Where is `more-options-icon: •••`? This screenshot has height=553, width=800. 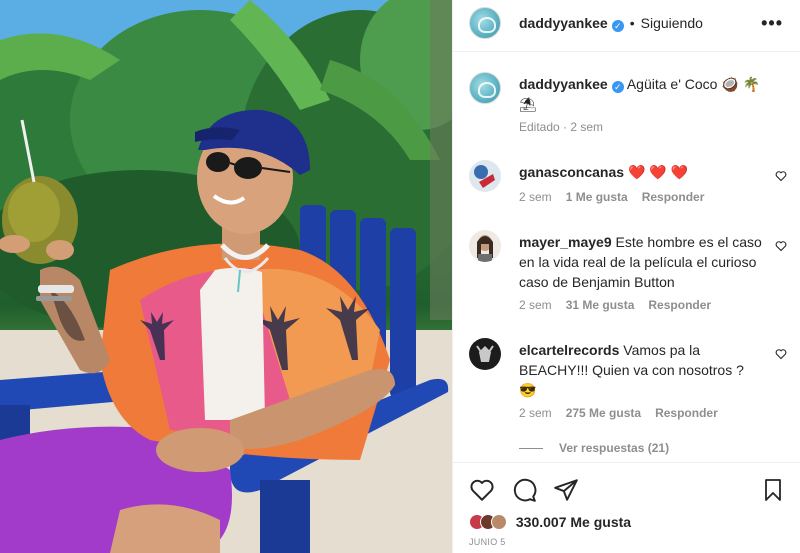
more-options-icon: ••• is located at coordinates (772, 23).